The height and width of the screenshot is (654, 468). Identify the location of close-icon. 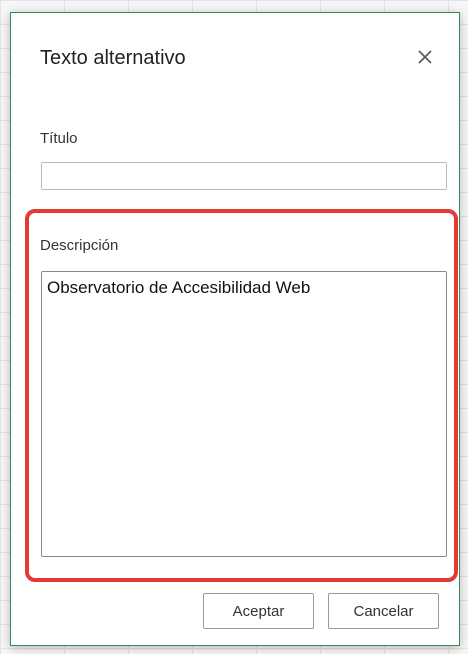
(425, 57).